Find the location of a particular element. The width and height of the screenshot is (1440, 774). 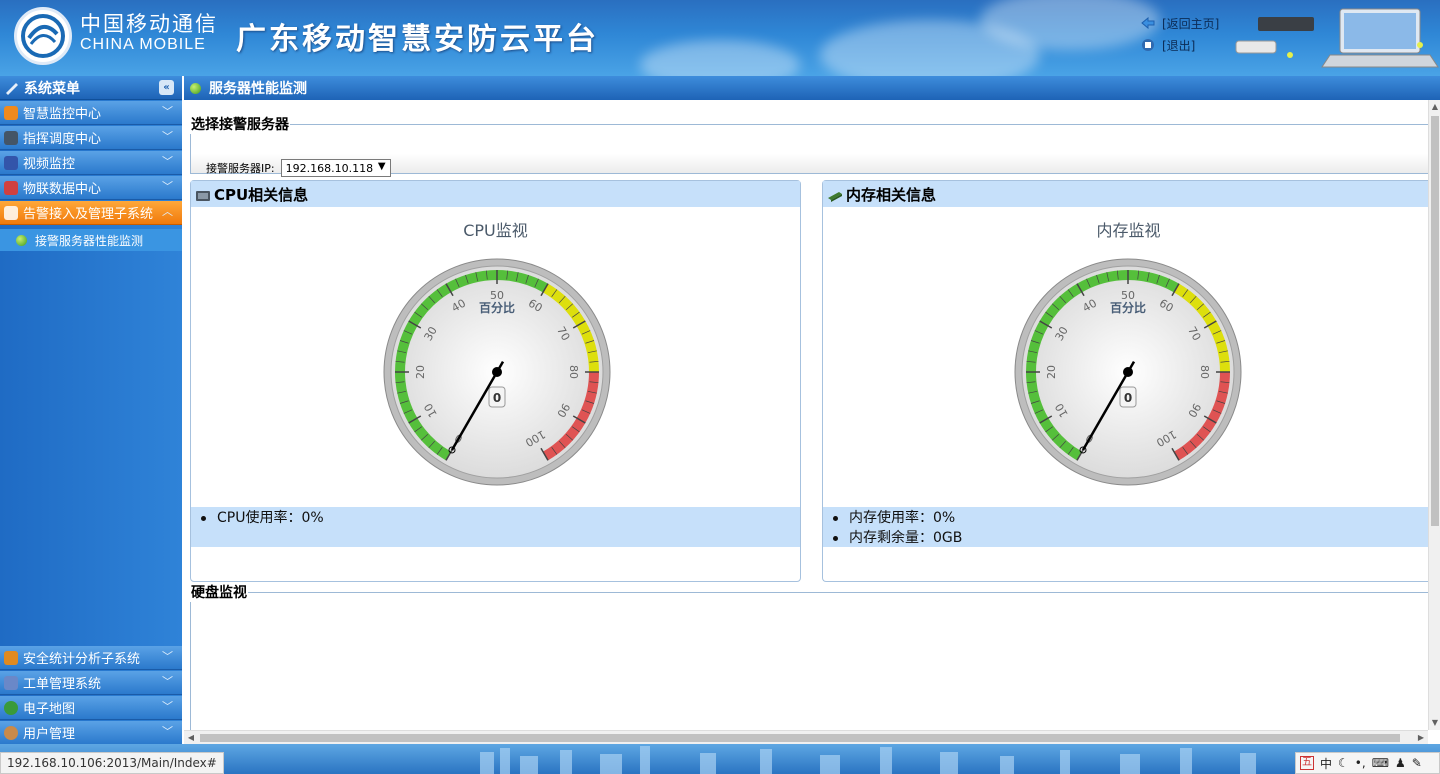

cpu-chip-icon is located at coordinates (203, 194).